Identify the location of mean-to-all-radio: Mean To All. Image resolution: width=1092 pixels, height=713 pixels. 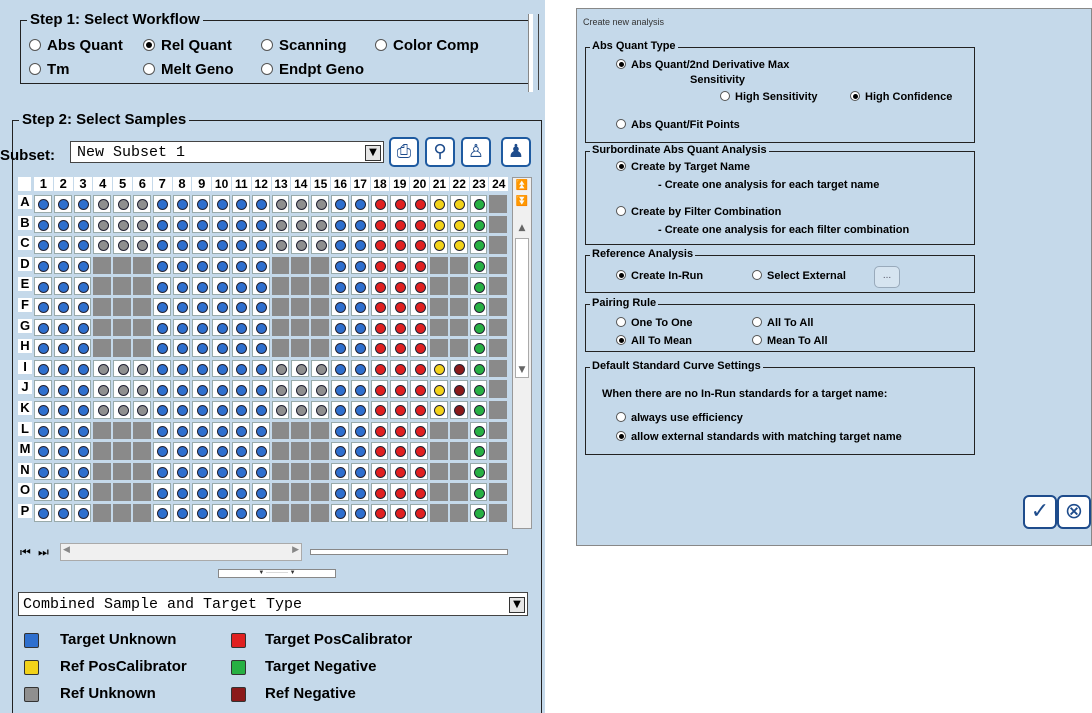
(790, 341).